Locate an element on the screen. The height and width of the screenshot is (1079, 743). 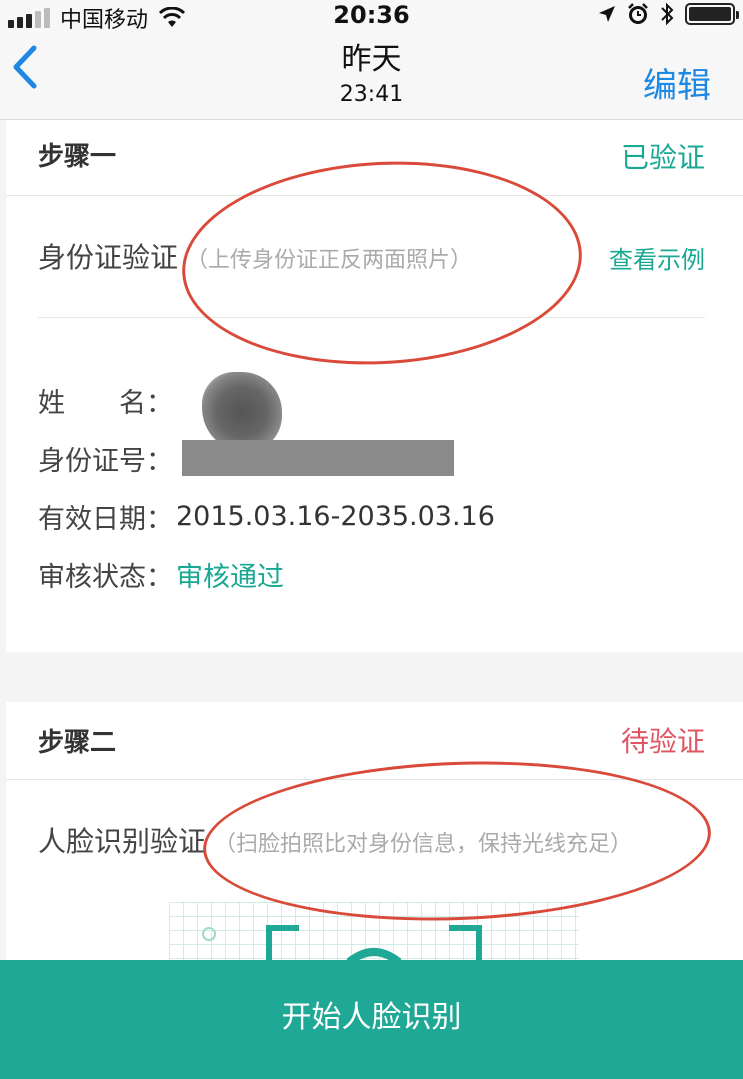
bluetooth-icon is located at coordinates (667, 14).